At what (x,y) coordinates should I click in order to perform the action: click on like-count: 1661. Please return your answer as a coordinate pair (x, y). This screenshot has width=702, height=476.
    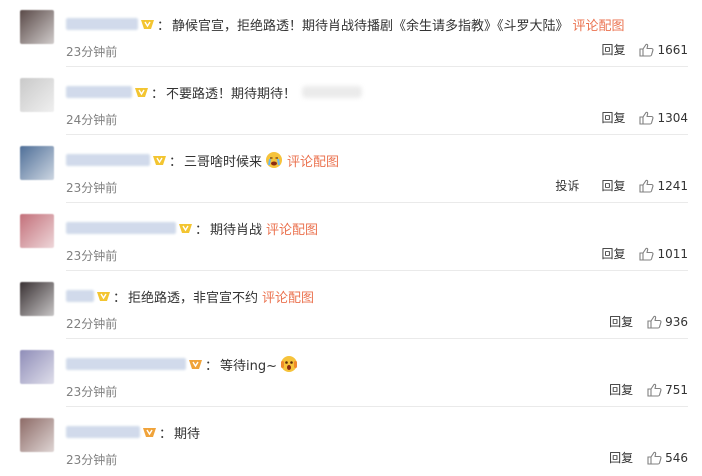
    Looking at the image, I should click on (672, 49).